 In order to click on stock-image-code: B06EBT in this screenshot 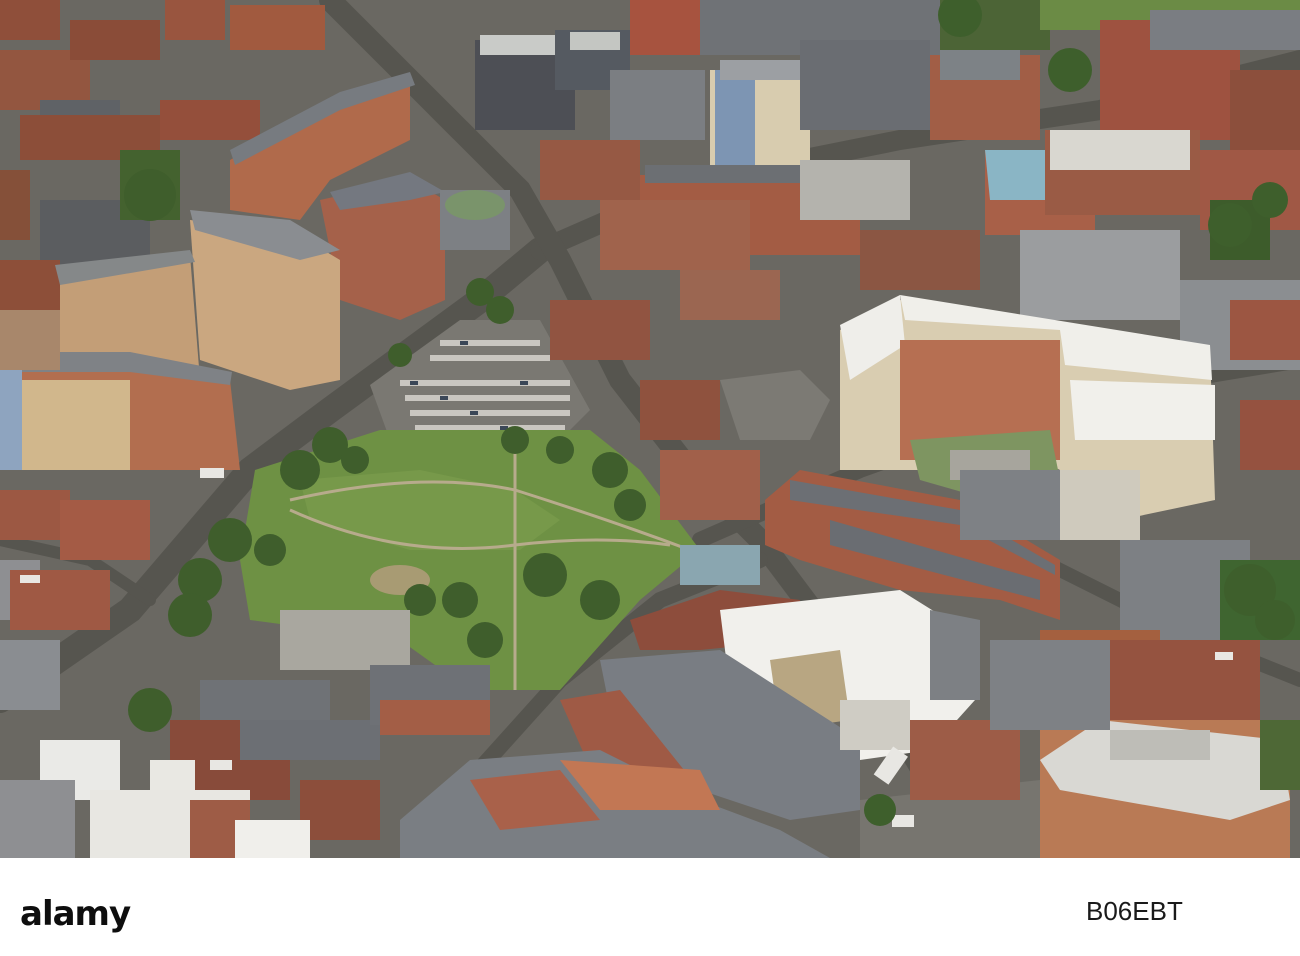, I will do `click(1134, 911)`.